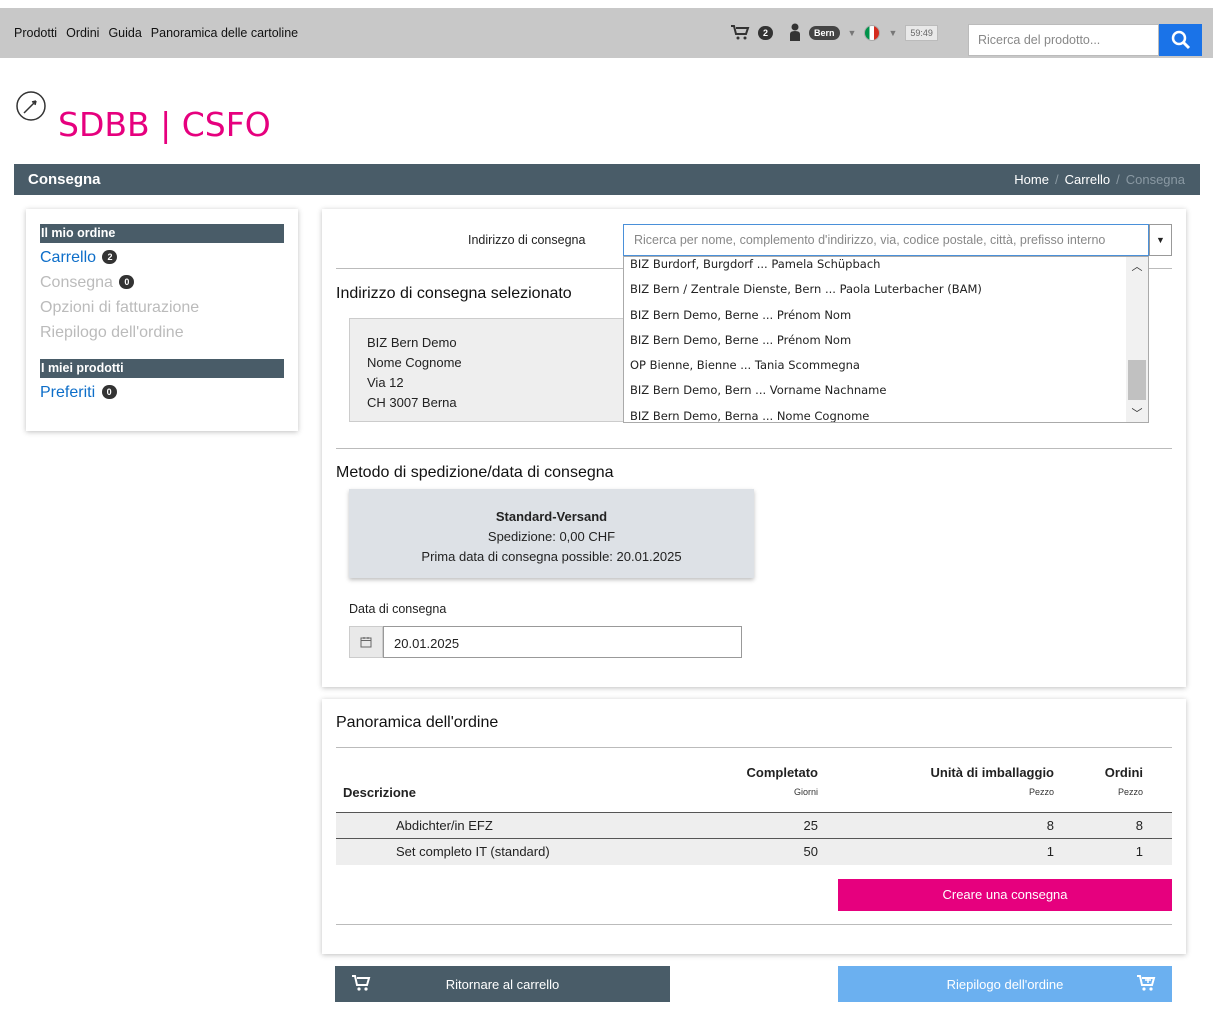  What do you see at coordinates (162, 233) in the screenshot?
I see `sidebar-section-my-order: Il mio ordine` at bounding box center [162, 233].